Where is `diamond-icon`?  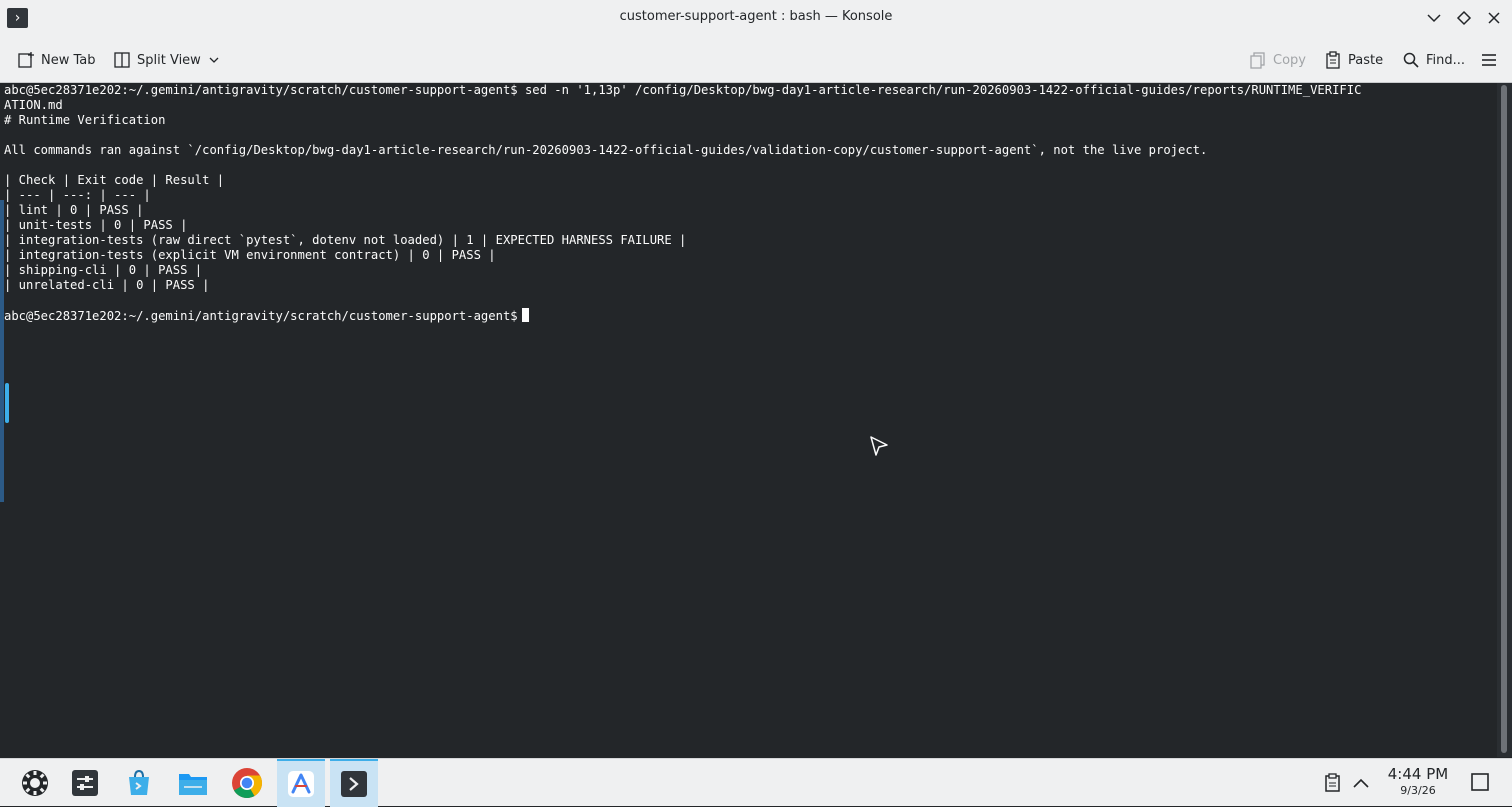 diamond-icon is located at coordinates (1464, 18).